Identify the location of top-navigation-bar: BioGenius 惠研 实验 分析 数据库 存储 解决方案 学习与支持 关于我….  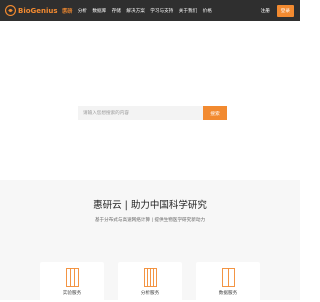
(150, 10).